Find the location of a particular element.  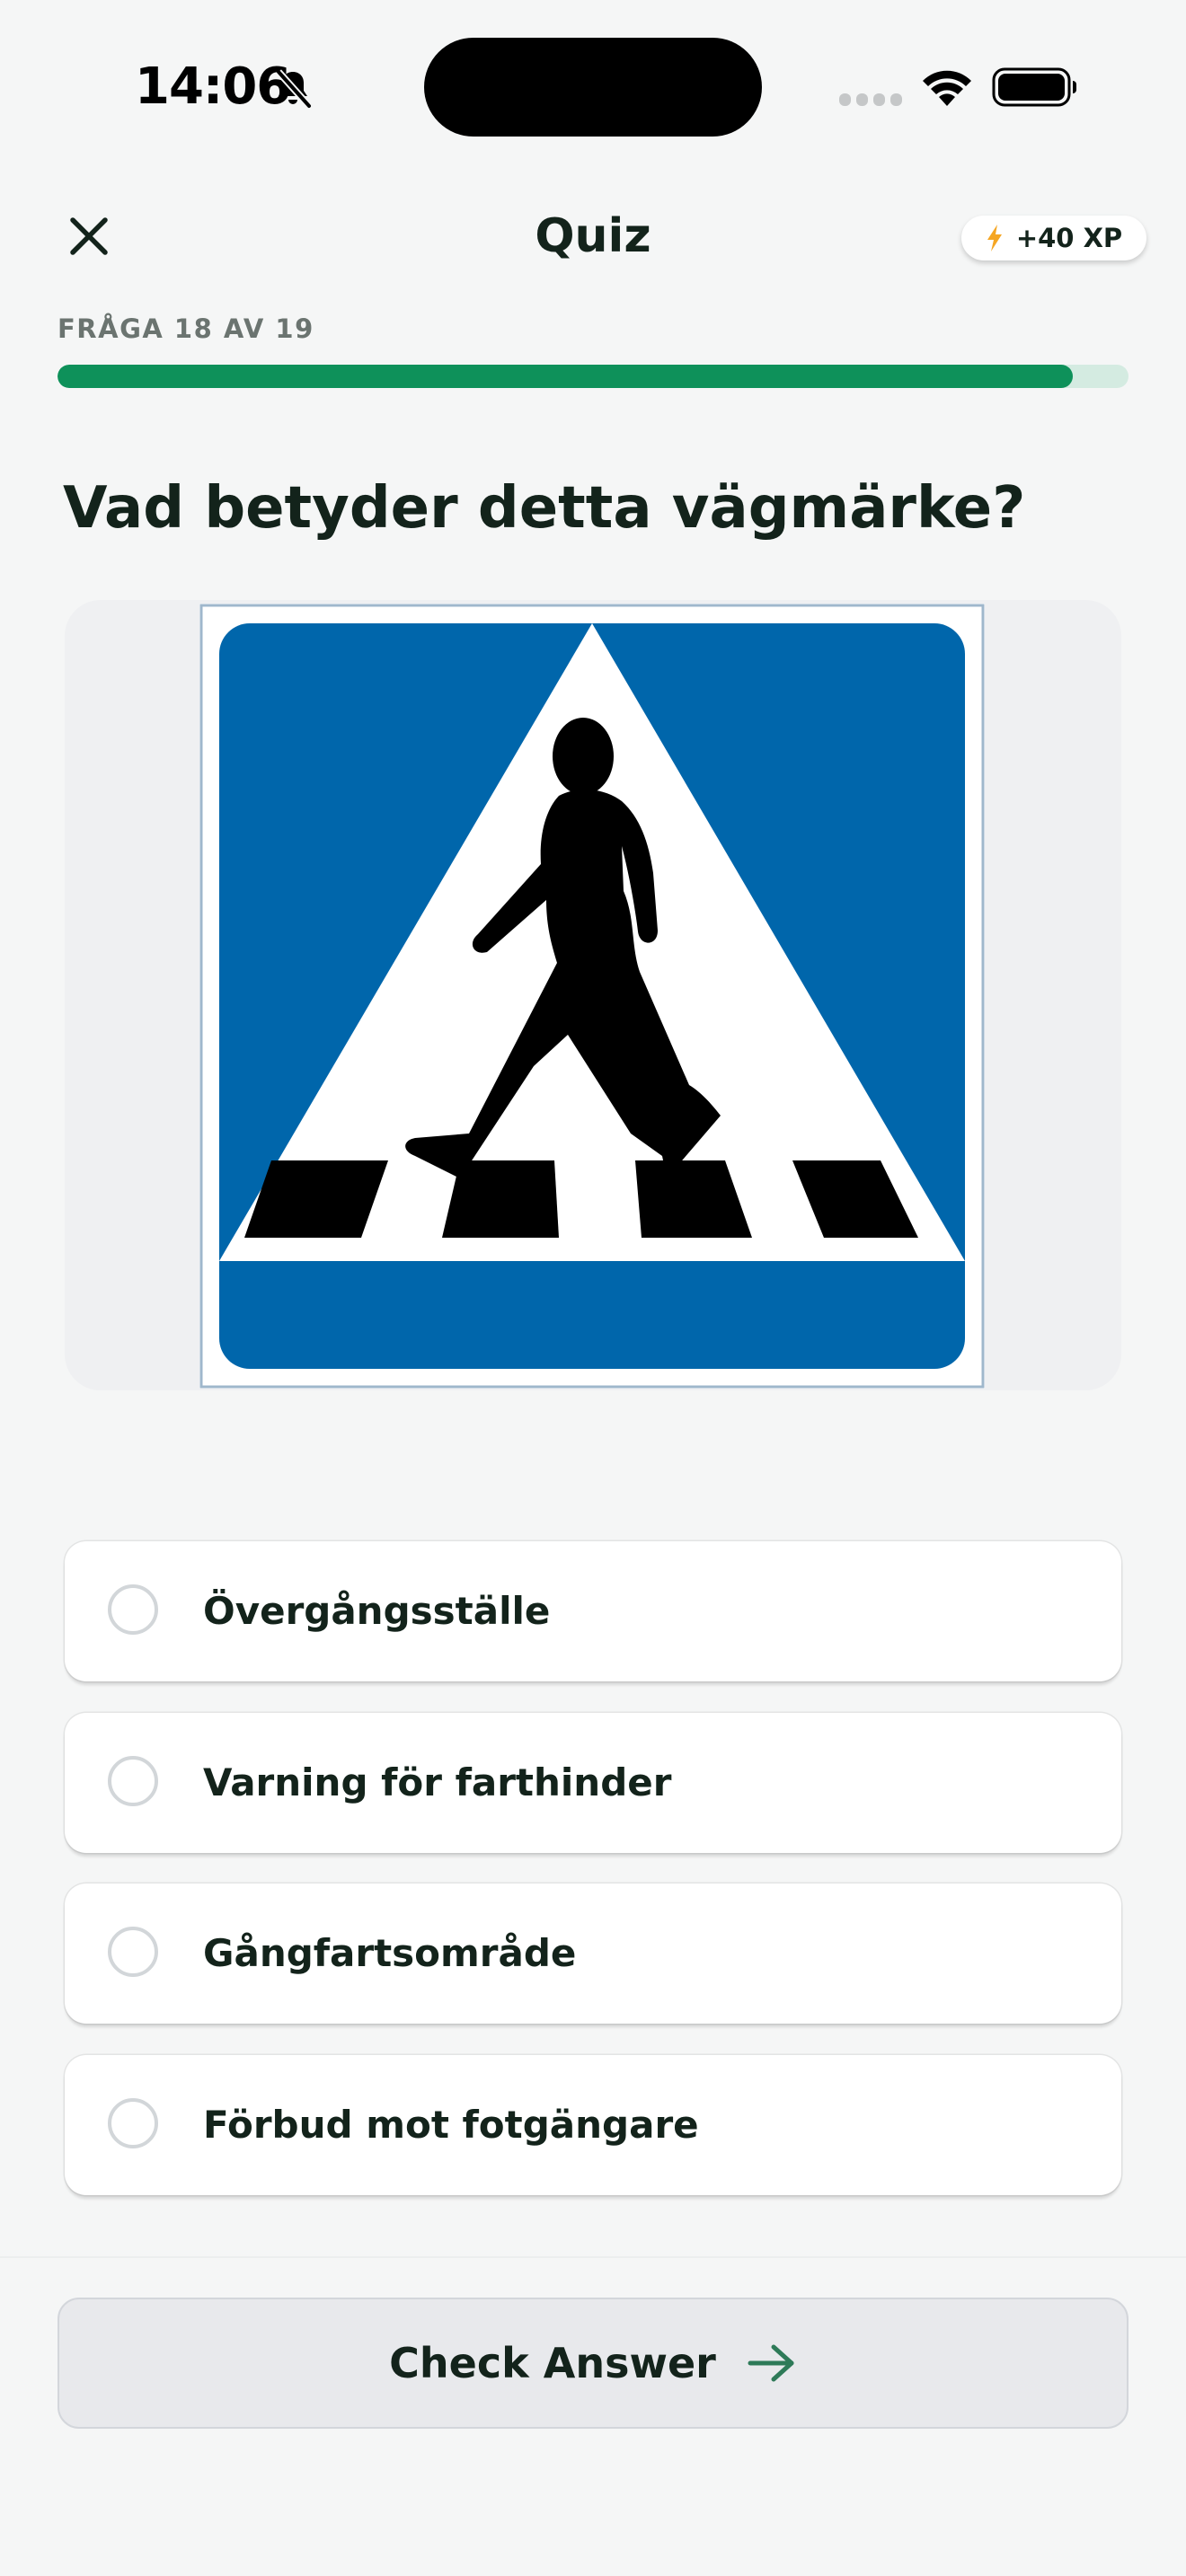

progress-label: FRÅGA 18 AV 19 is located at coordinates (186, 328).